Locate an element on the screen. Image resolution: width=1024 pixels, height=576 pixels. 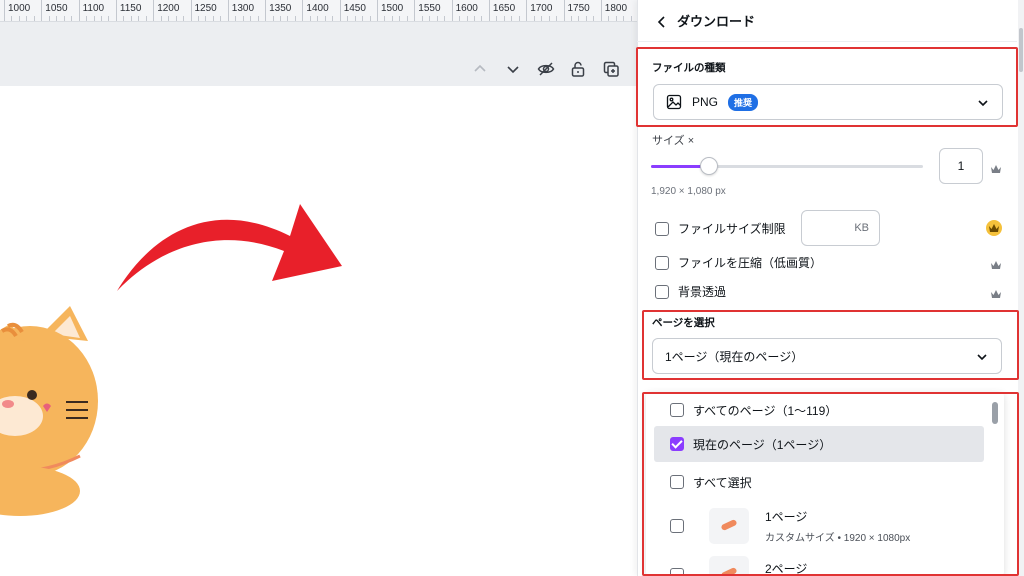
page-select-value: 1ページ（現在のページ） is located at coordinates (734, 356).